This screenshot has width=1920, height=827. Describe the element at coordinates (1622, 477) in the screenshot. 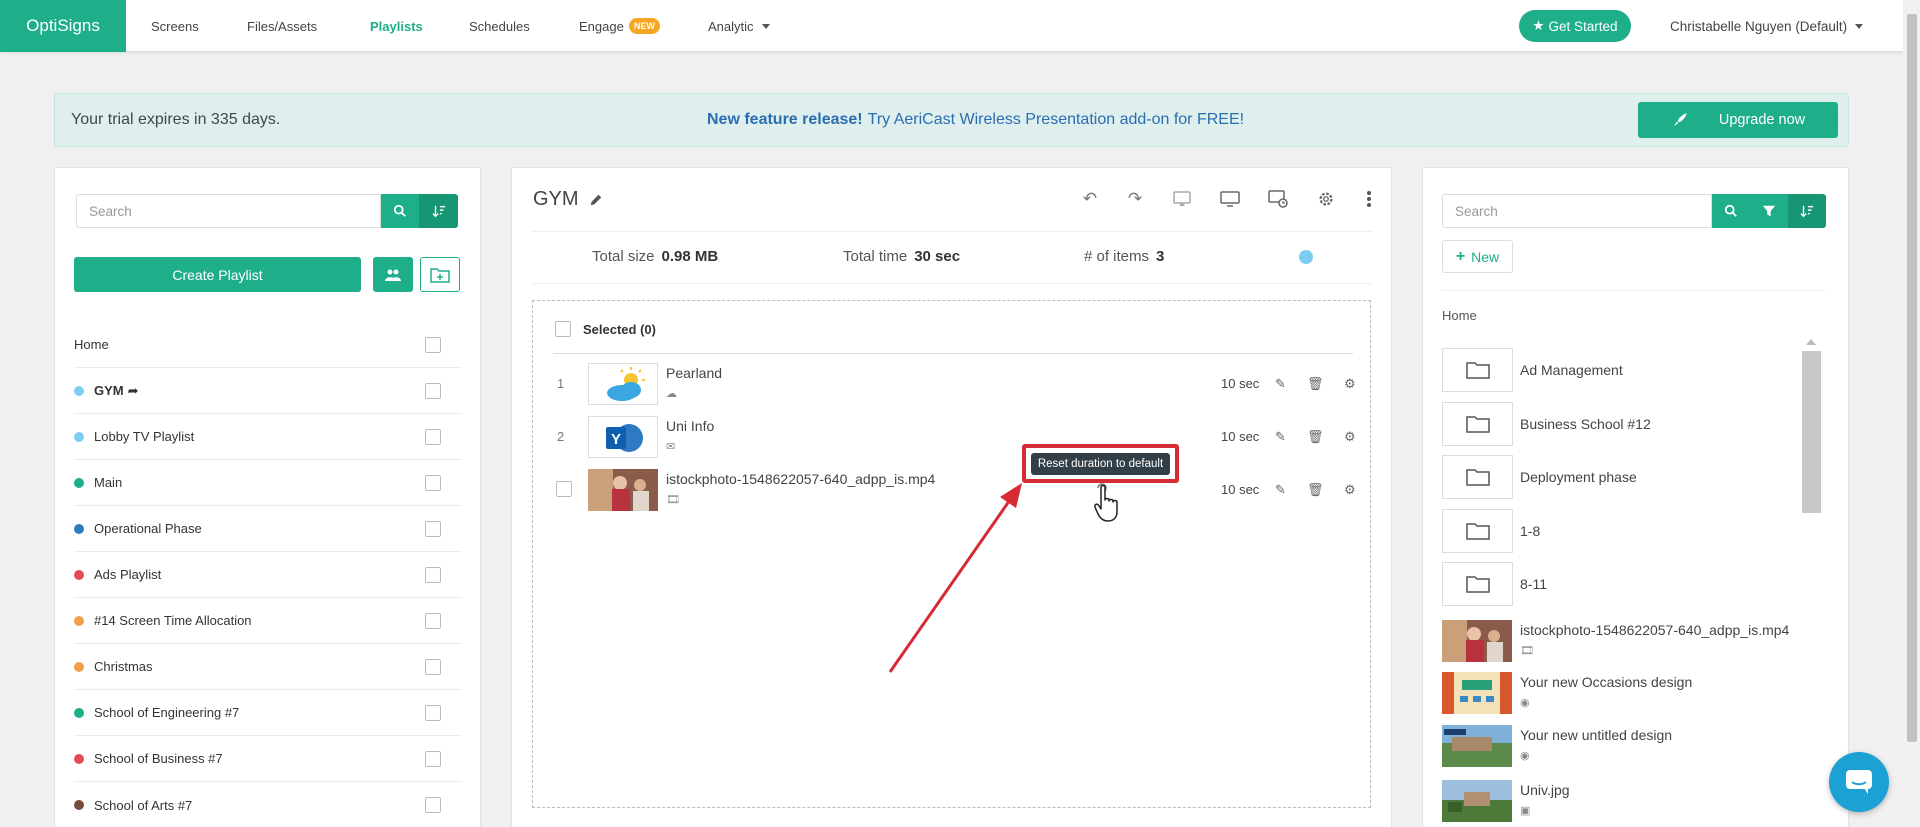

I see `folder-row: Deployment phase` at that location.